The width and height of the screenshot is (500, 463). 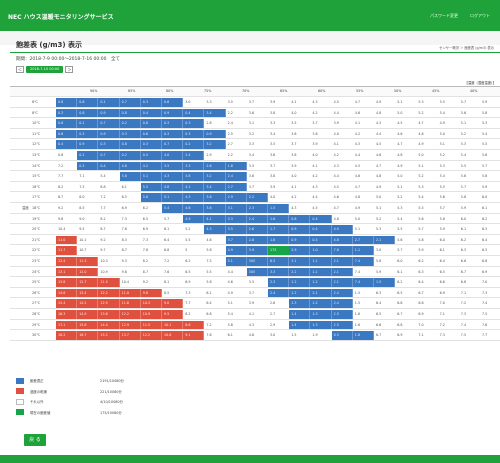 I want to click on temperature-label: 22℃, so click(x=36, y=250).